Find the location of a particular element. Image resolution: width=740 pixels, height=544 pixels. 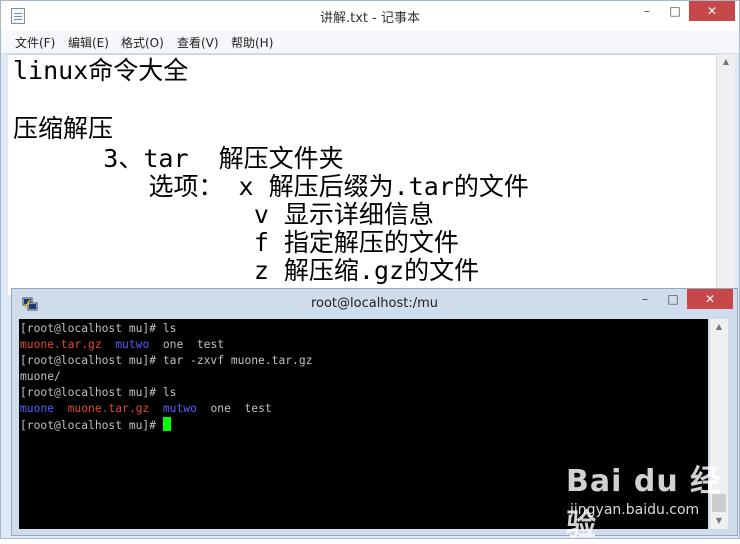

menu-help: 帮助(H) is located at coordinates (252, 42).